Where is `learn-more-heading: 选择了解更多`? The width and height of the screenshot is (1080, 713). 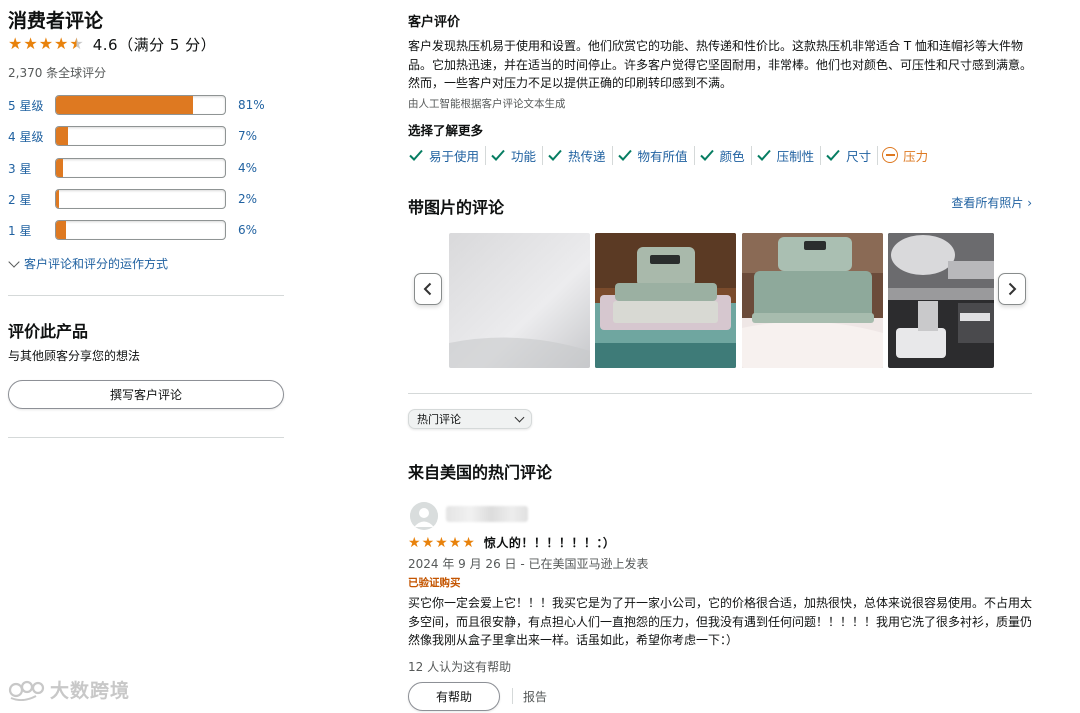 learn-more-heading: 选择了解更多 is located at coordinates (446, 130).